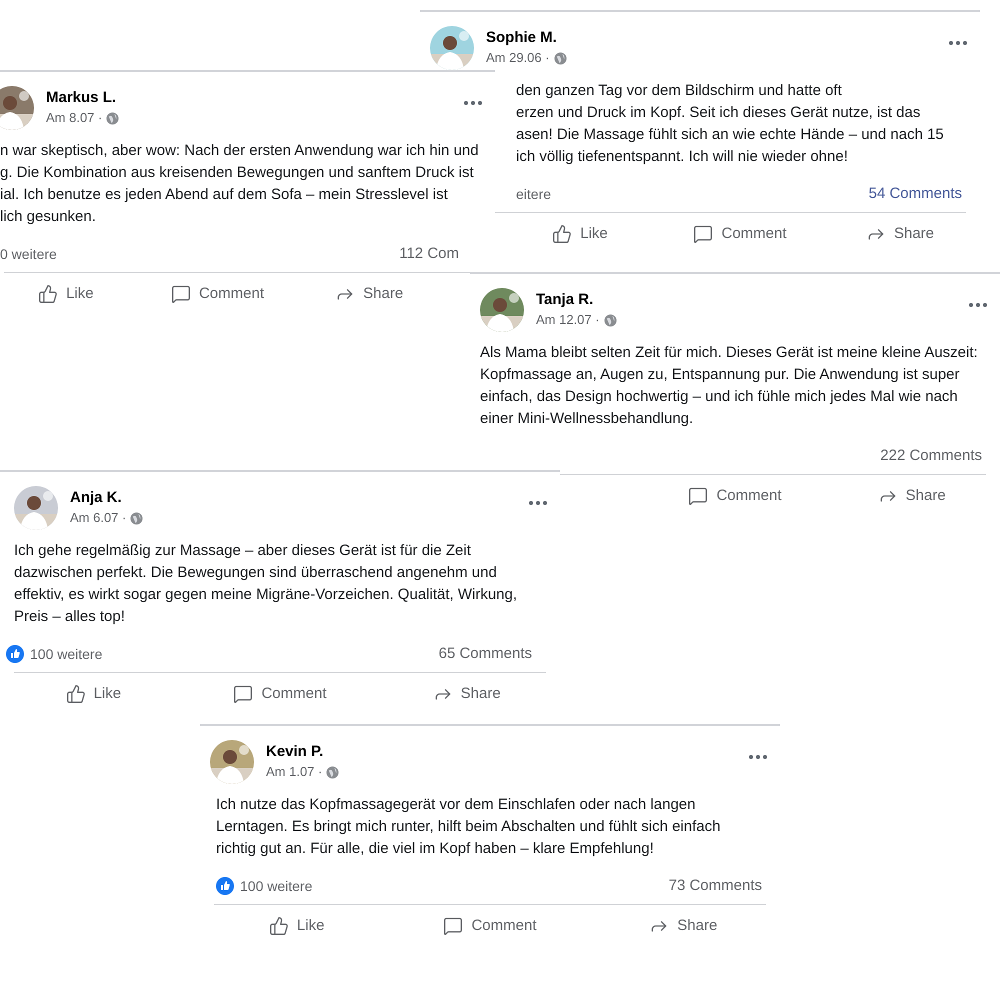 The height and width of the screenshot is (1000, 1000). Describe the element at coordinates (98, 518) in the screenshot. I see `post-date: Am 6.07 ·` at that location.